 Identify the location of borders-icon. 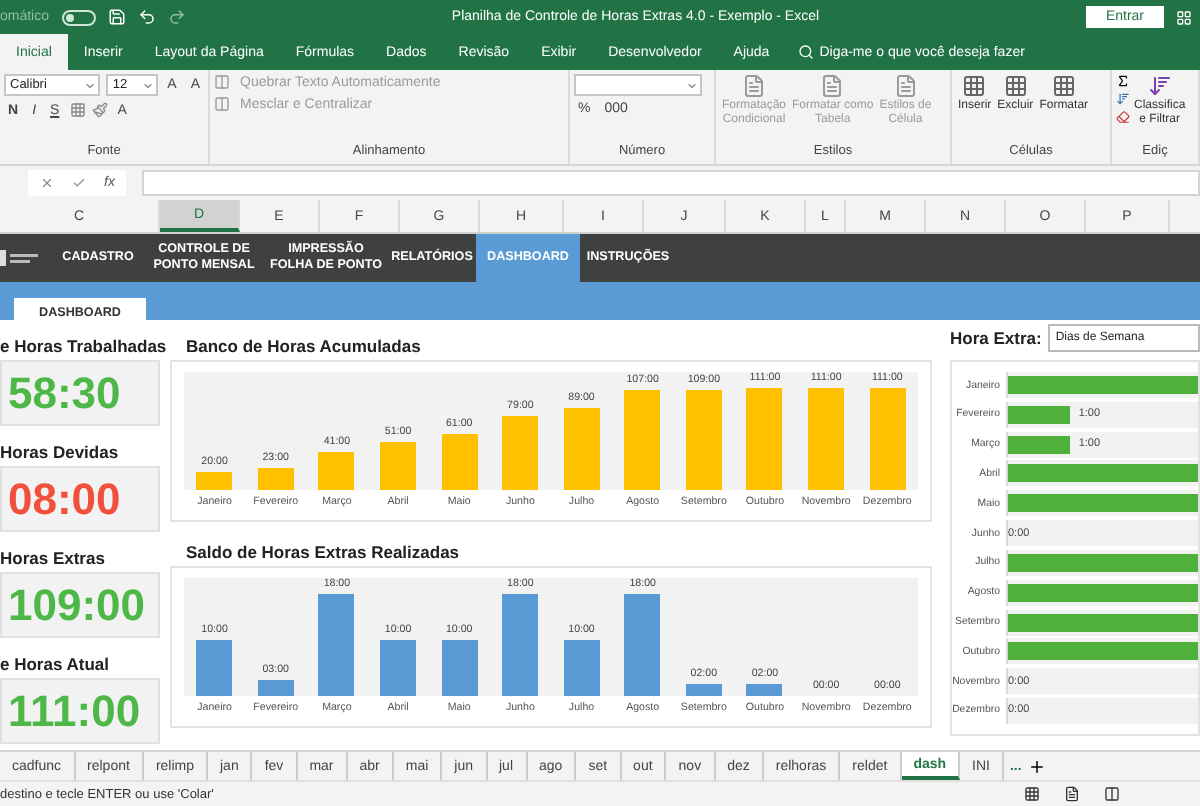
(77, 110).